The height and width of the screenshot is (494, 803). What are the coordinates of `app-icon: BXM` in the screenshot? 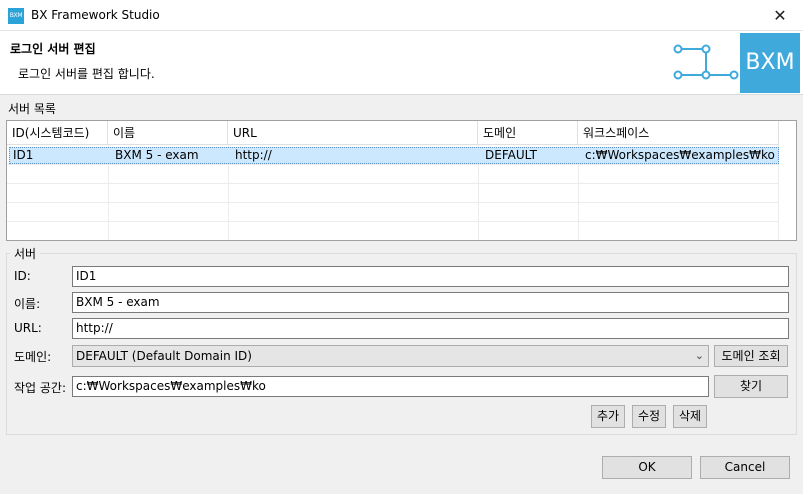 It's located at (16, 16).